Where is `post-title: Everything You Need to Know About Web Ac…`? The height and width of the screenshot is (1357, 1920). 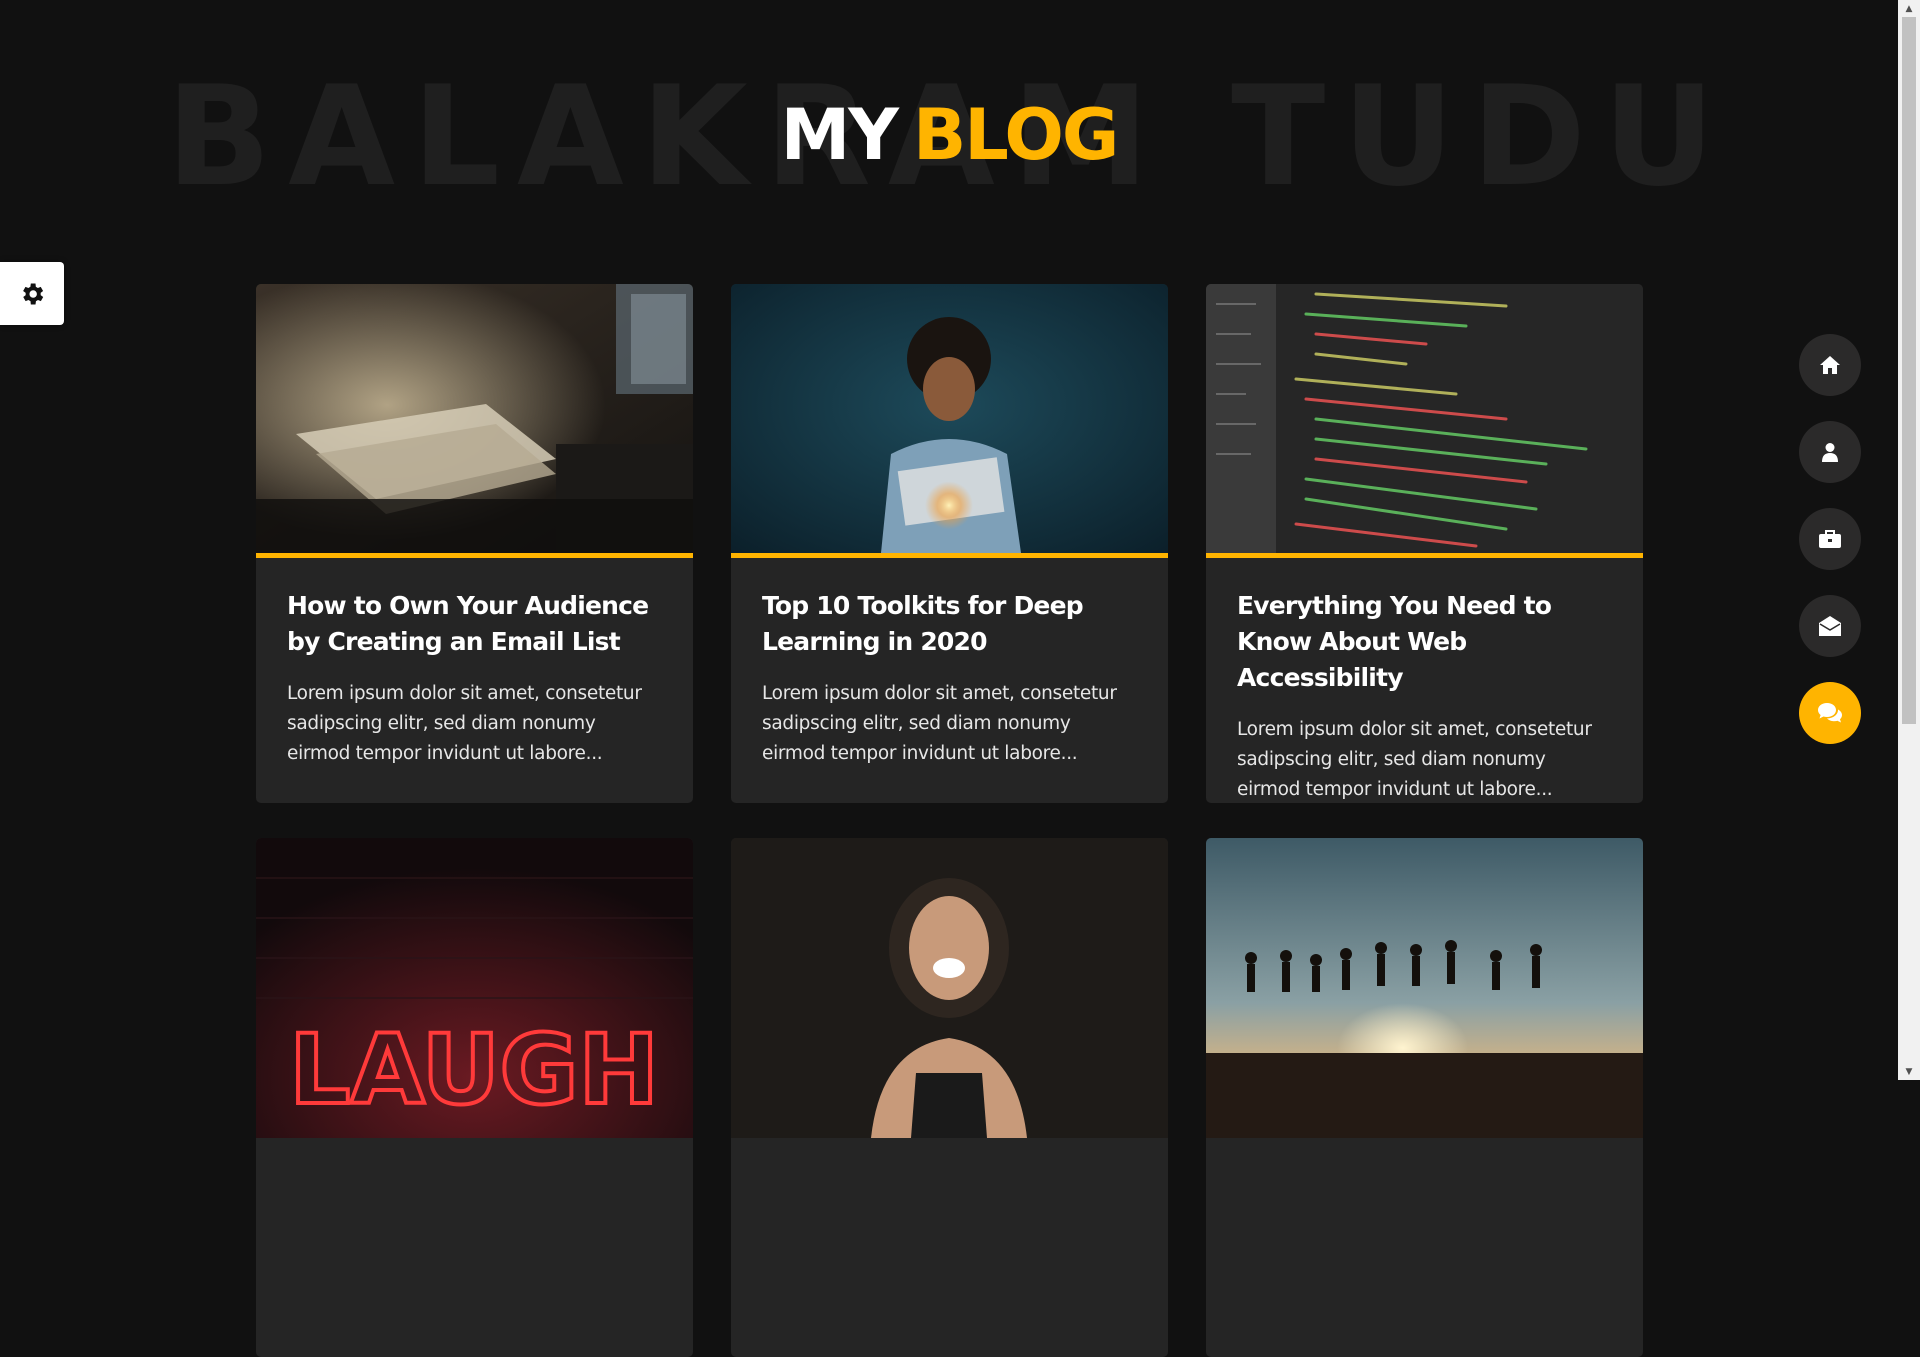 post-title: Everything You Need to Know About Web Ac… is located at coordinates (1425, 642).